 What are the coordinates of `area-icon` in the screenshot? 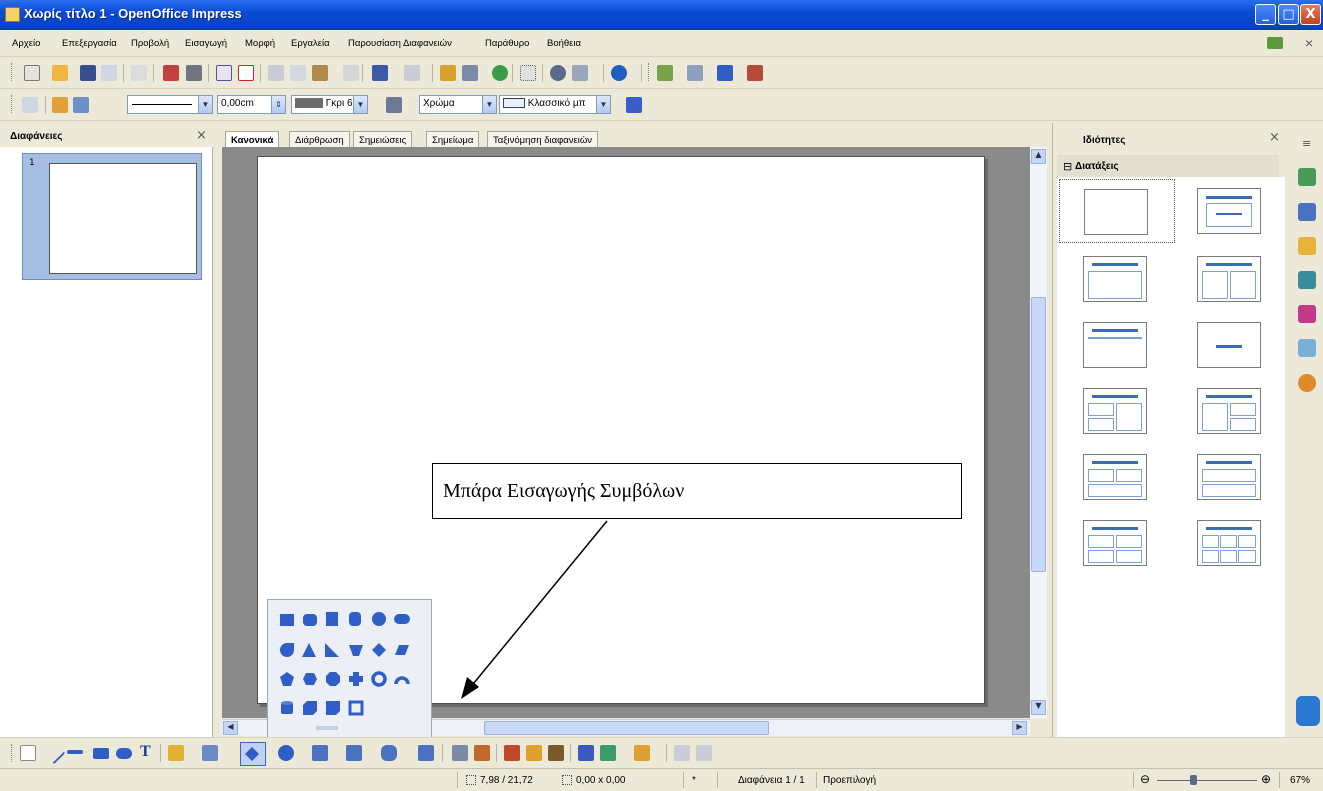 It's located at (394, 105).